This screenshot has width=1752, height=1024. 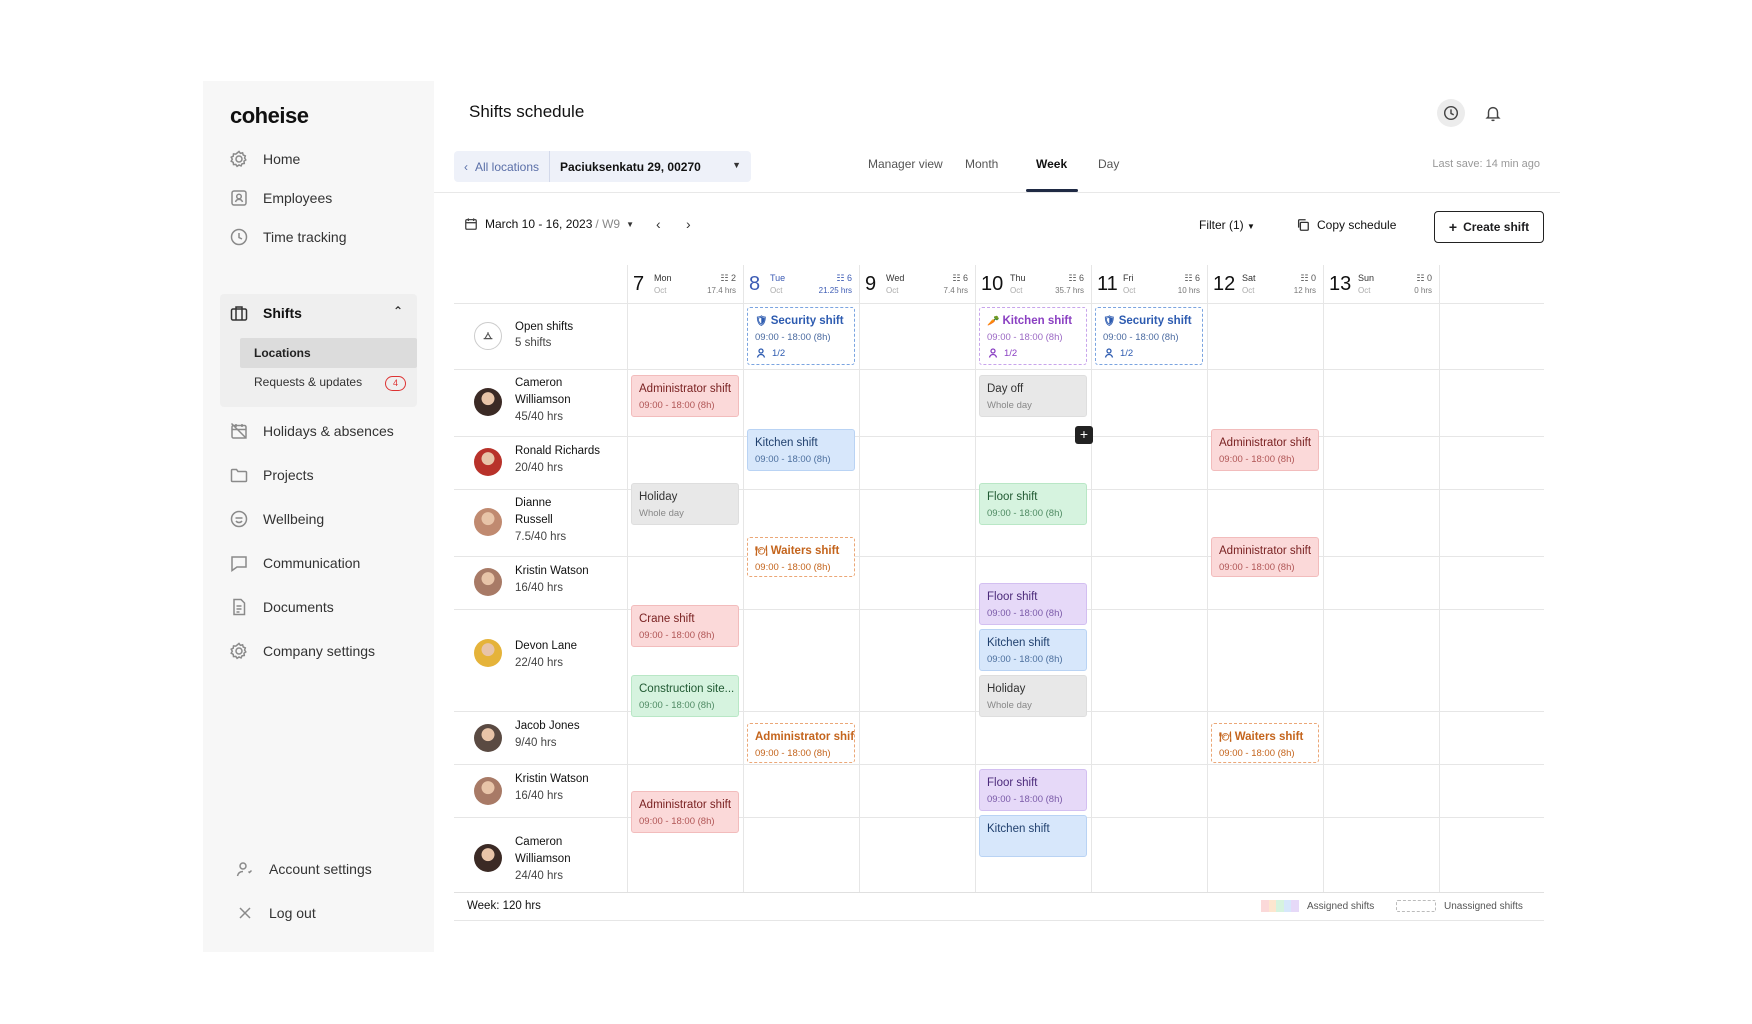 What do you see at coordinates (281, 607) in the screenshot?
I see `sidebar-item-documents: Documents` at bounding box center [281, 607].